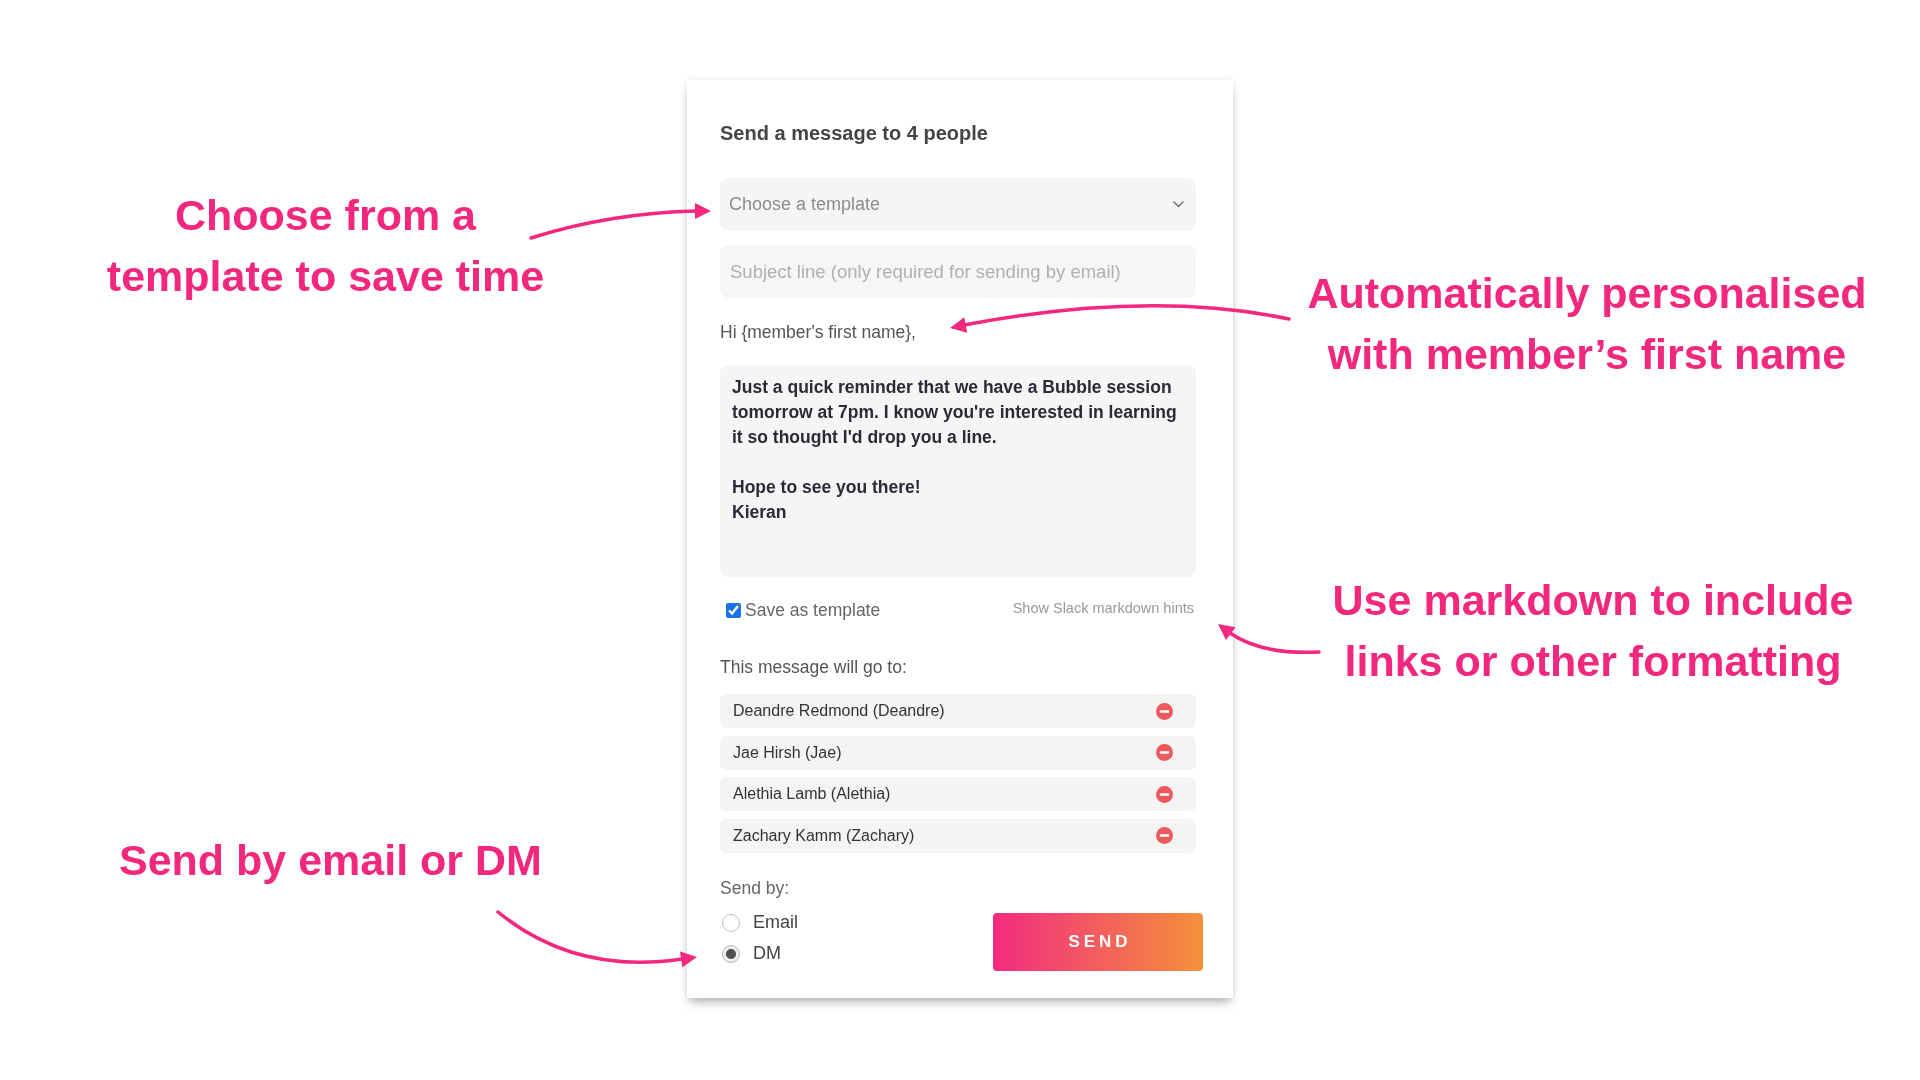 Image resolution: width=1920 pixels, height=1080 pixels. What do you see at coordinates (814, 667) in the screenshot?
I see `recipients-label: This message will go to:` at bounding box center [814, 667].